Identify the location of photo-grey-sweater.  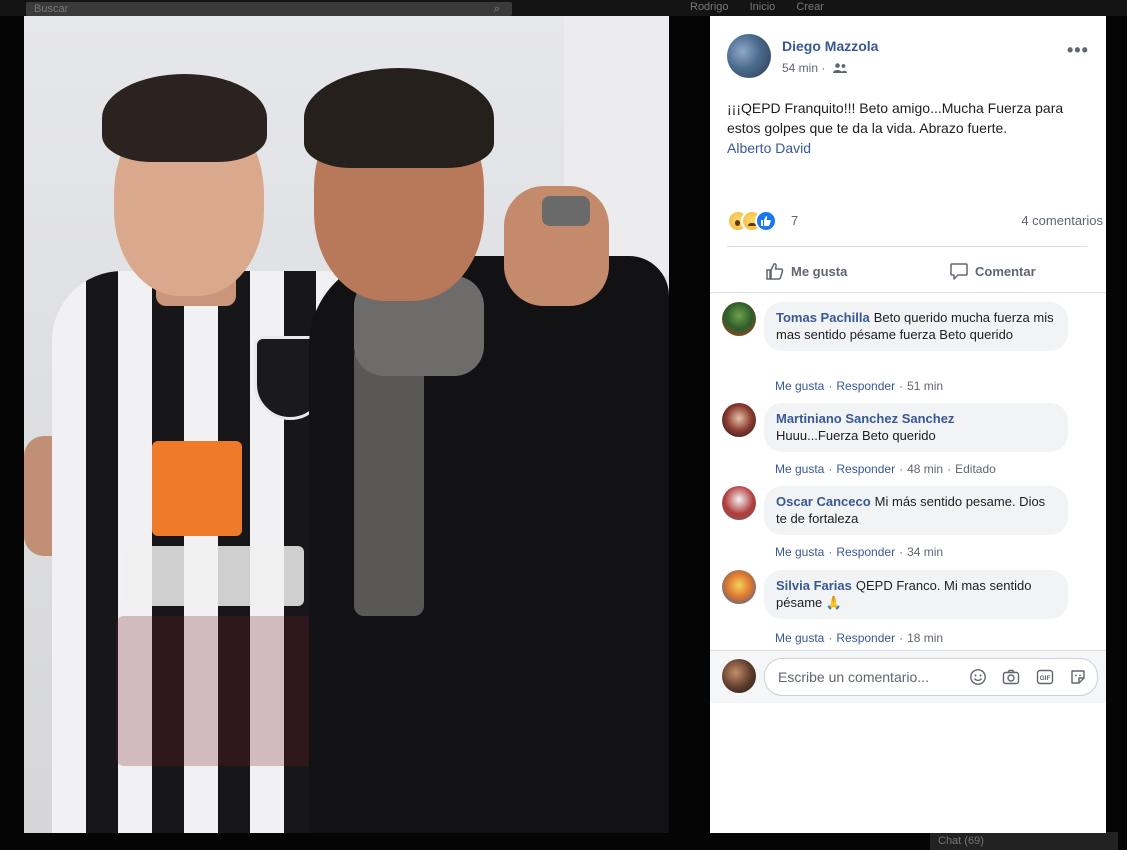
(389, 481).